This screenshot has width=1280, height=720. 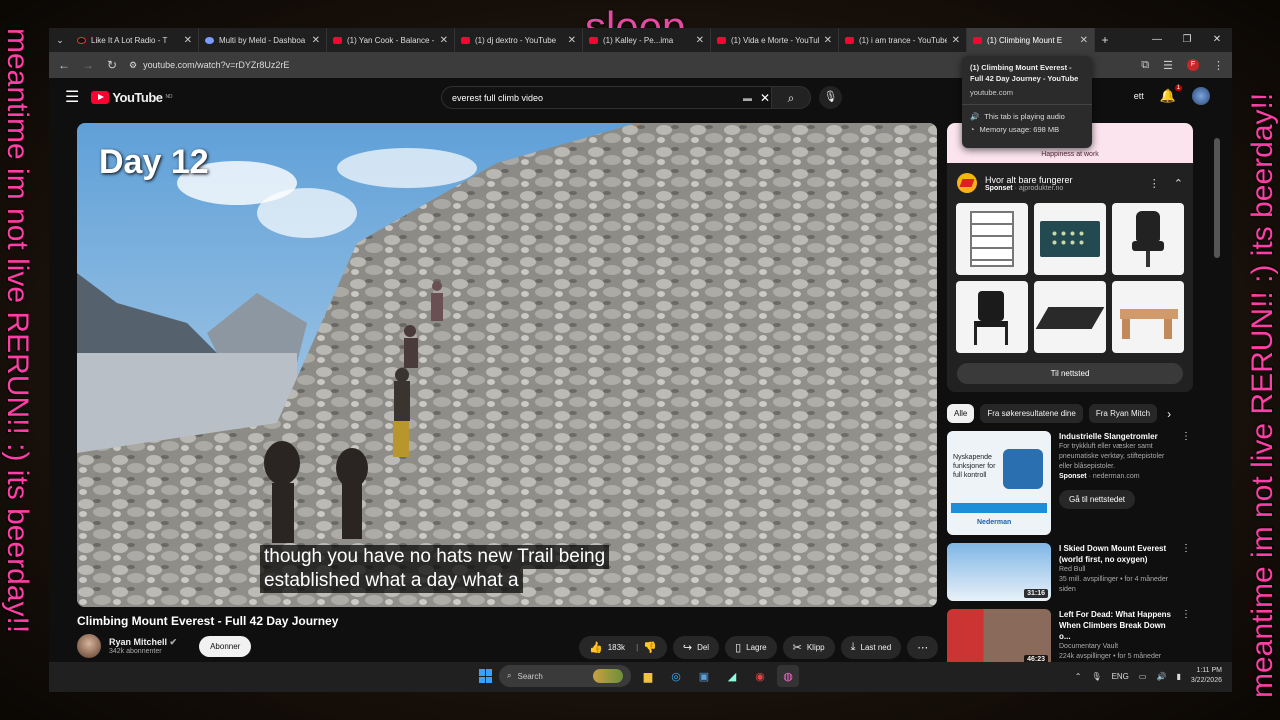 What do you see at coordinates (791, 97) in the screenshot?
I see `search-button: ⌕` at bounding box center [791, 97].